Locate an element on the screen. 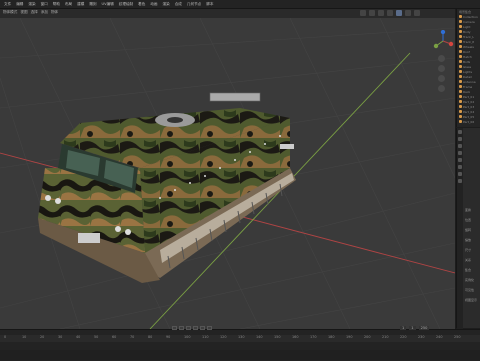  object-tab-icon is located at coordinates (460, 167).